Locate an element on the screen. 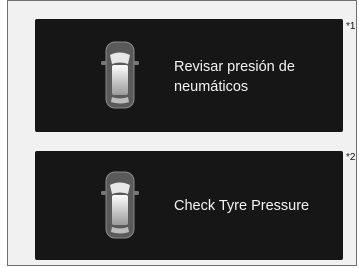  footnote-marker: *1 is located at coordinates (351, 26).